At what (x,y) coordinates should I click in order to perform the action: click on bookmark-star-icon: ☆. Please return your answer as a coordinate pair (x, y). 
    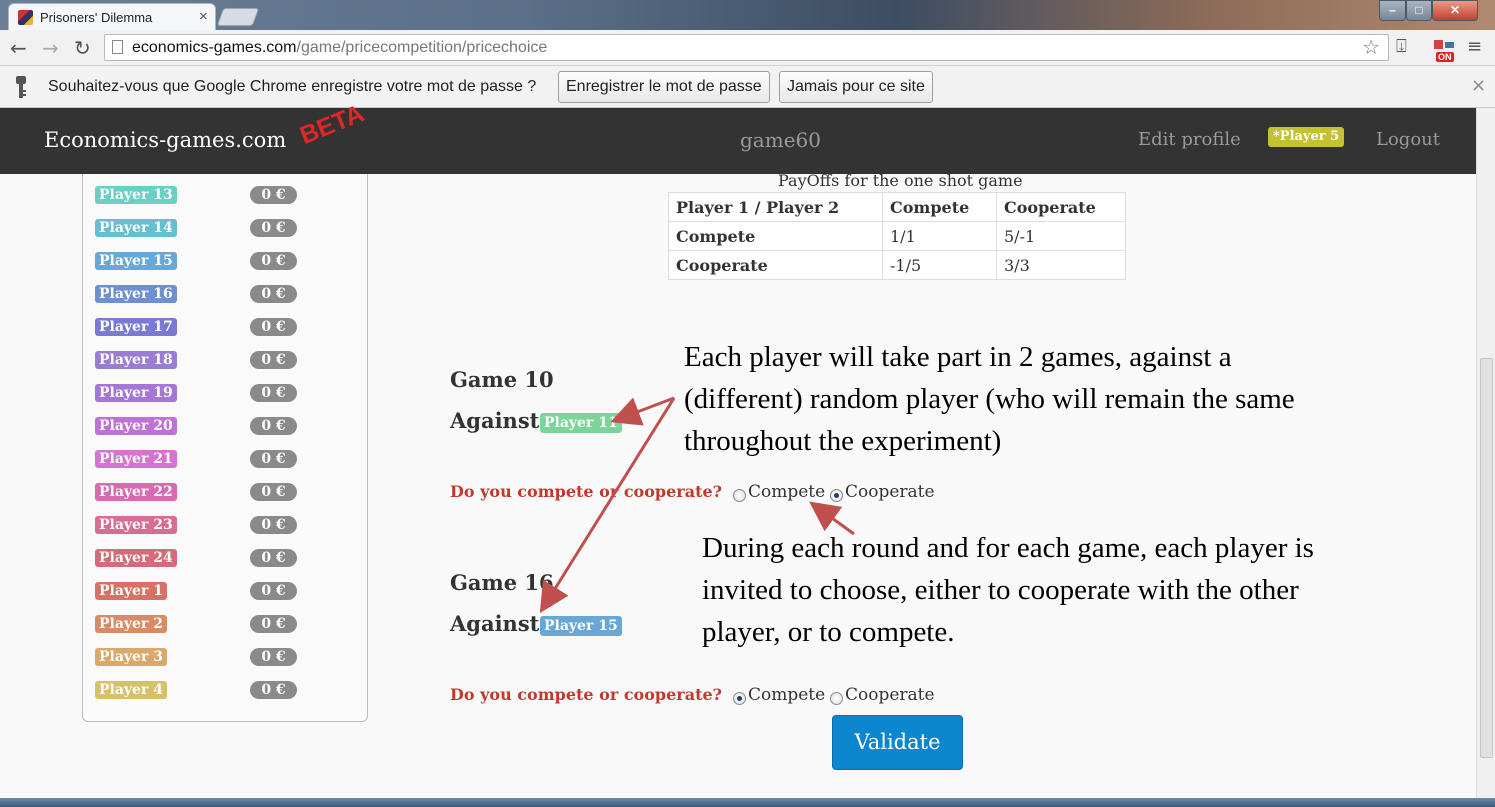
    Looking at the image, I should click on (1371, 47).